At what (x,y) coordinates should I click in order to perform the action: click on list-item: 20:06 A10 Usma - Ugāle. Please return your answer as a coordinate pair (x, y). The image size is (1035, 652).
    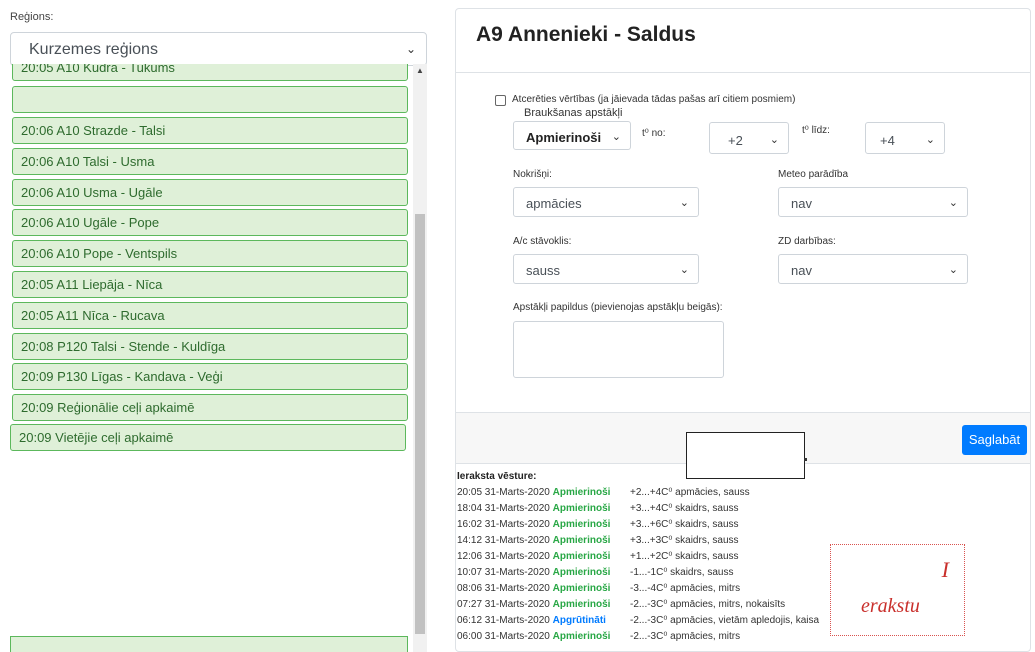
    Looking at the image, I should click on (210, 192).